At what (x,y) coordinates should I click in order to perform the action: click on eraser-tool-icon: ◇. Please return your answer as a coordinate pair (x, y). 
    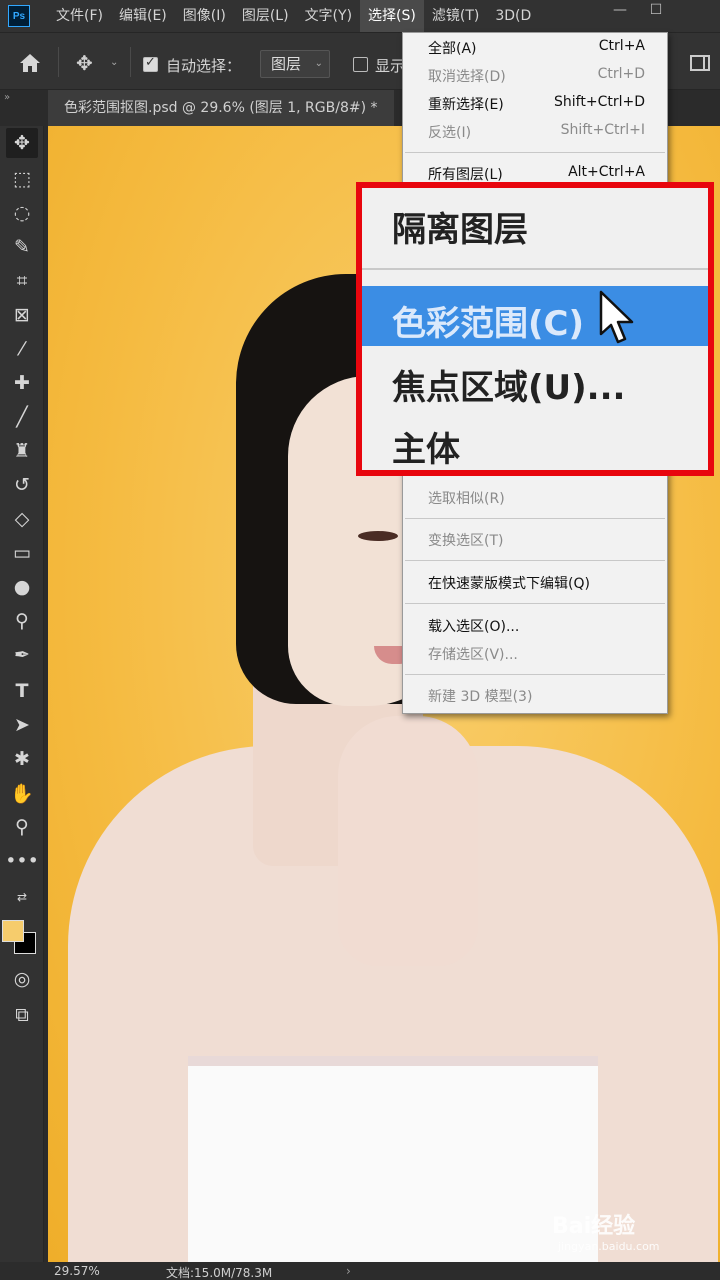
    Looking at the image, I should click on (22, 519).